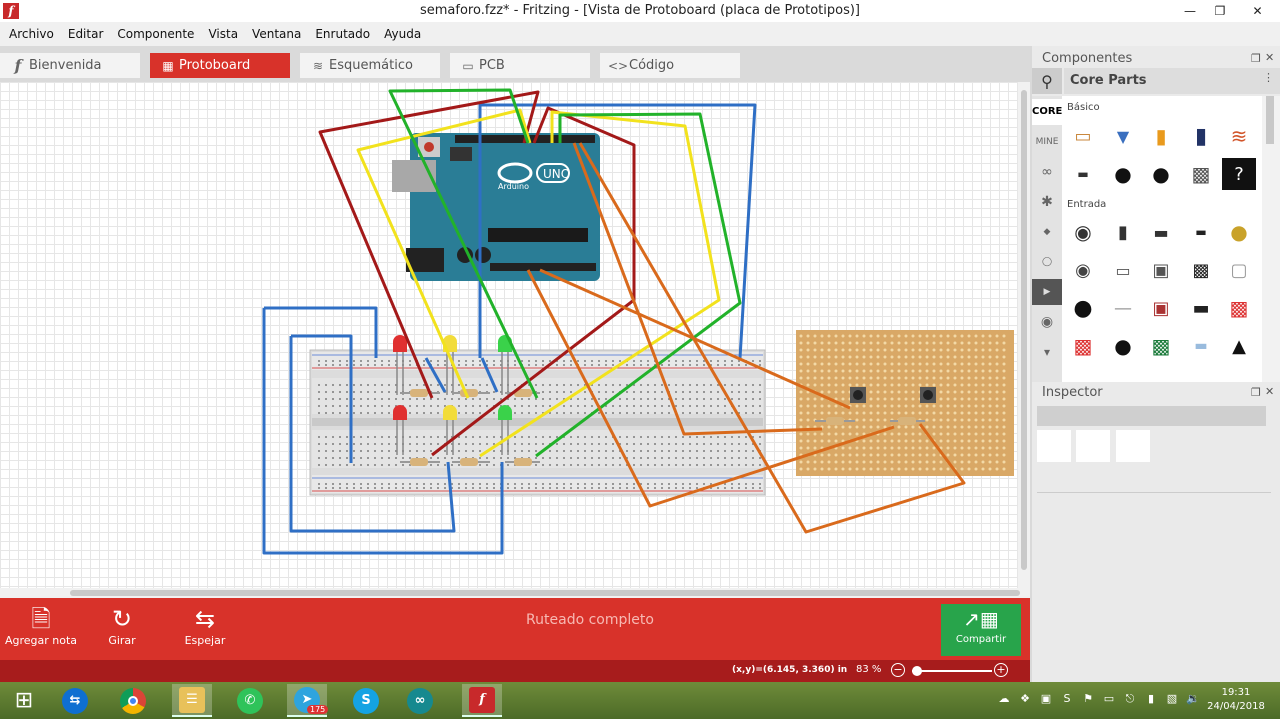  Describe the element at coordinates (1151, 416) in the screenshot. I see `inspector-title-field` at that location.